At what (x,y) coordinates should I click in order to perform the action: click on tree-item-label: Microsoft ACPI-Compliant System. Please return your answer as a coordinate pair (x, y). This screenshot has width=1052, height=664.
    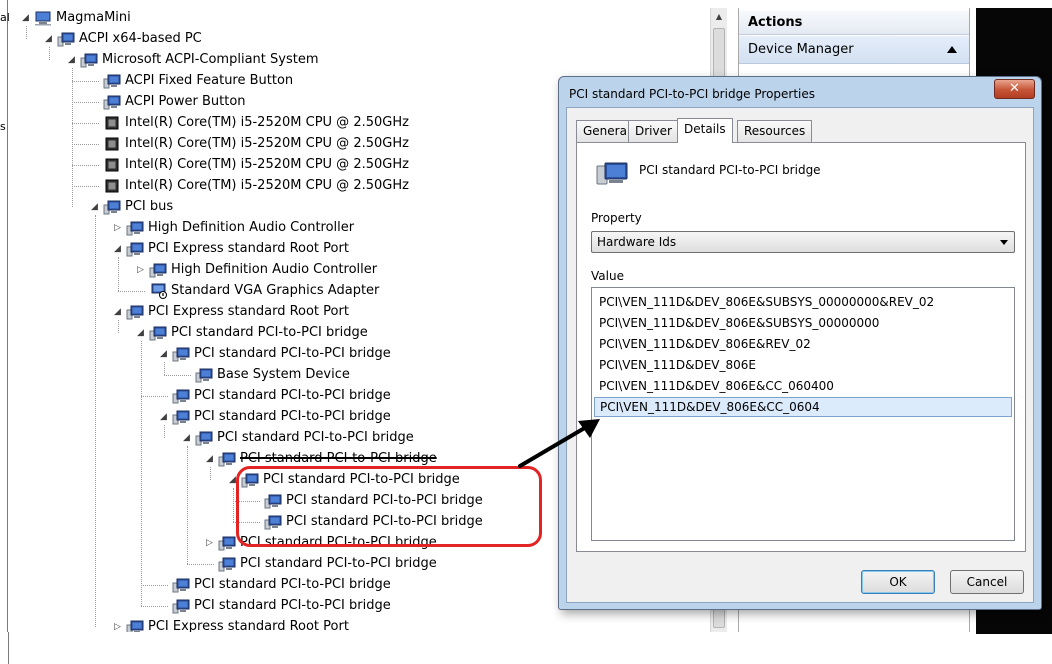
    Looking at the image, I should click on (210, 59).